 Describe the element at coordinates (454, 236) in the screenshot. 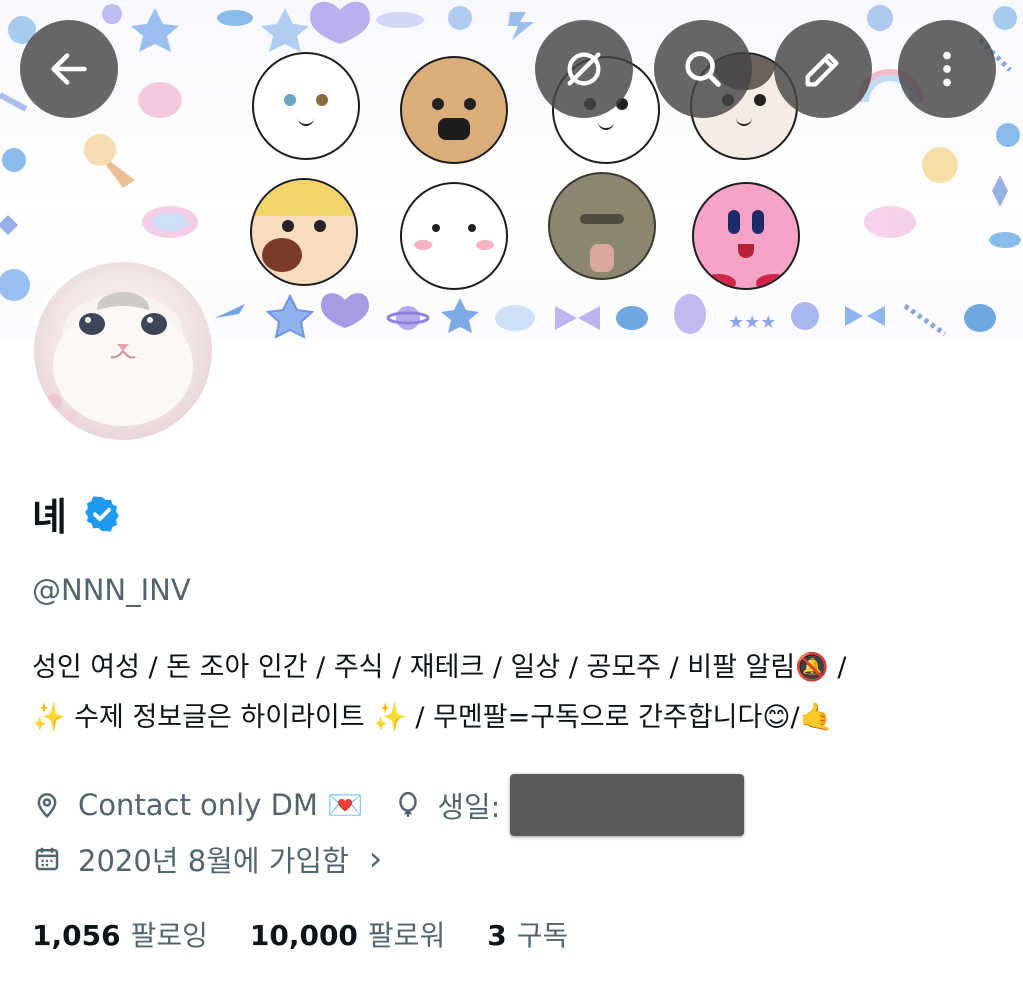

I see `chiikawa-sticker` at that location.